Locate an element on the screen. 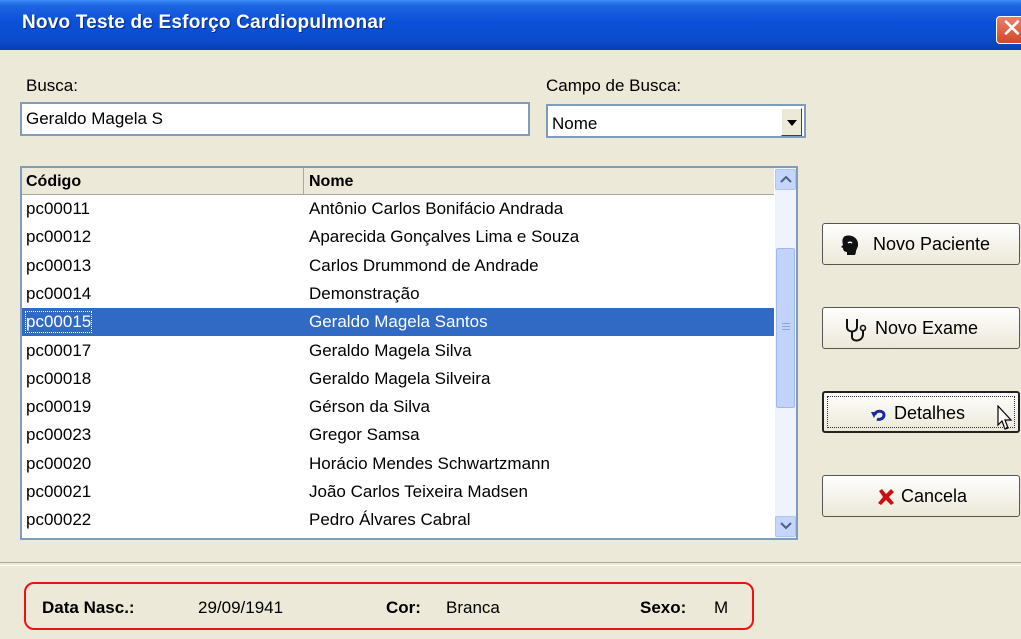 This screenshot has width=1021, height=639. data-nasc-value: 29/09/1941 is located at coordinates (241, 607).